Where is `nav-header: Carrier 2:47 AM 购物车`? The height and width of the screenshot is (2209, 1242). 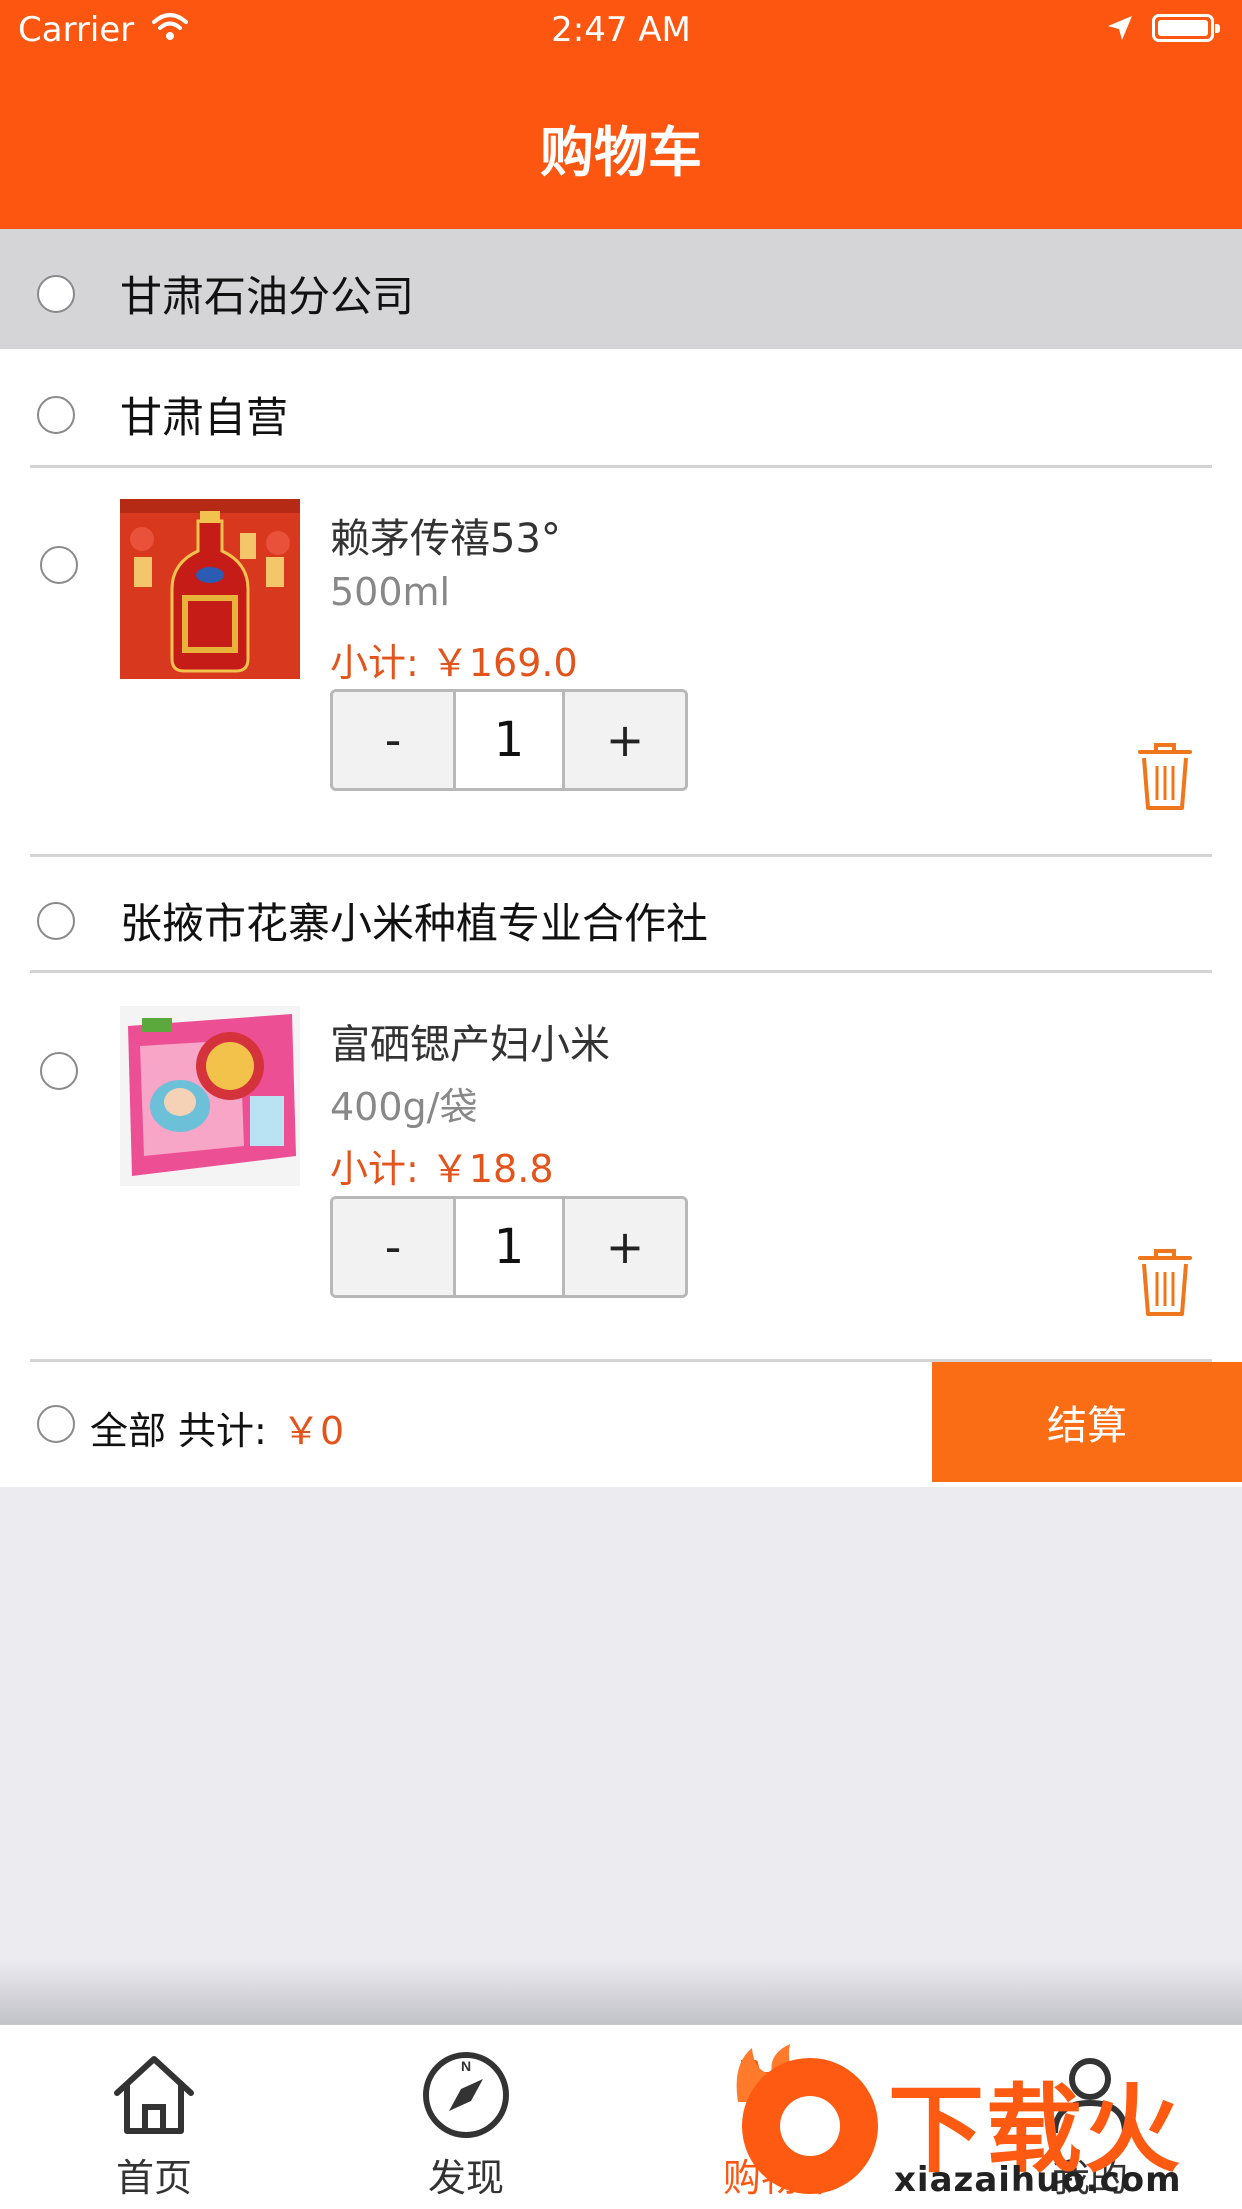
nav-header: Carrier 2:47 AM 购物车 is located at coordinates (621, 114).